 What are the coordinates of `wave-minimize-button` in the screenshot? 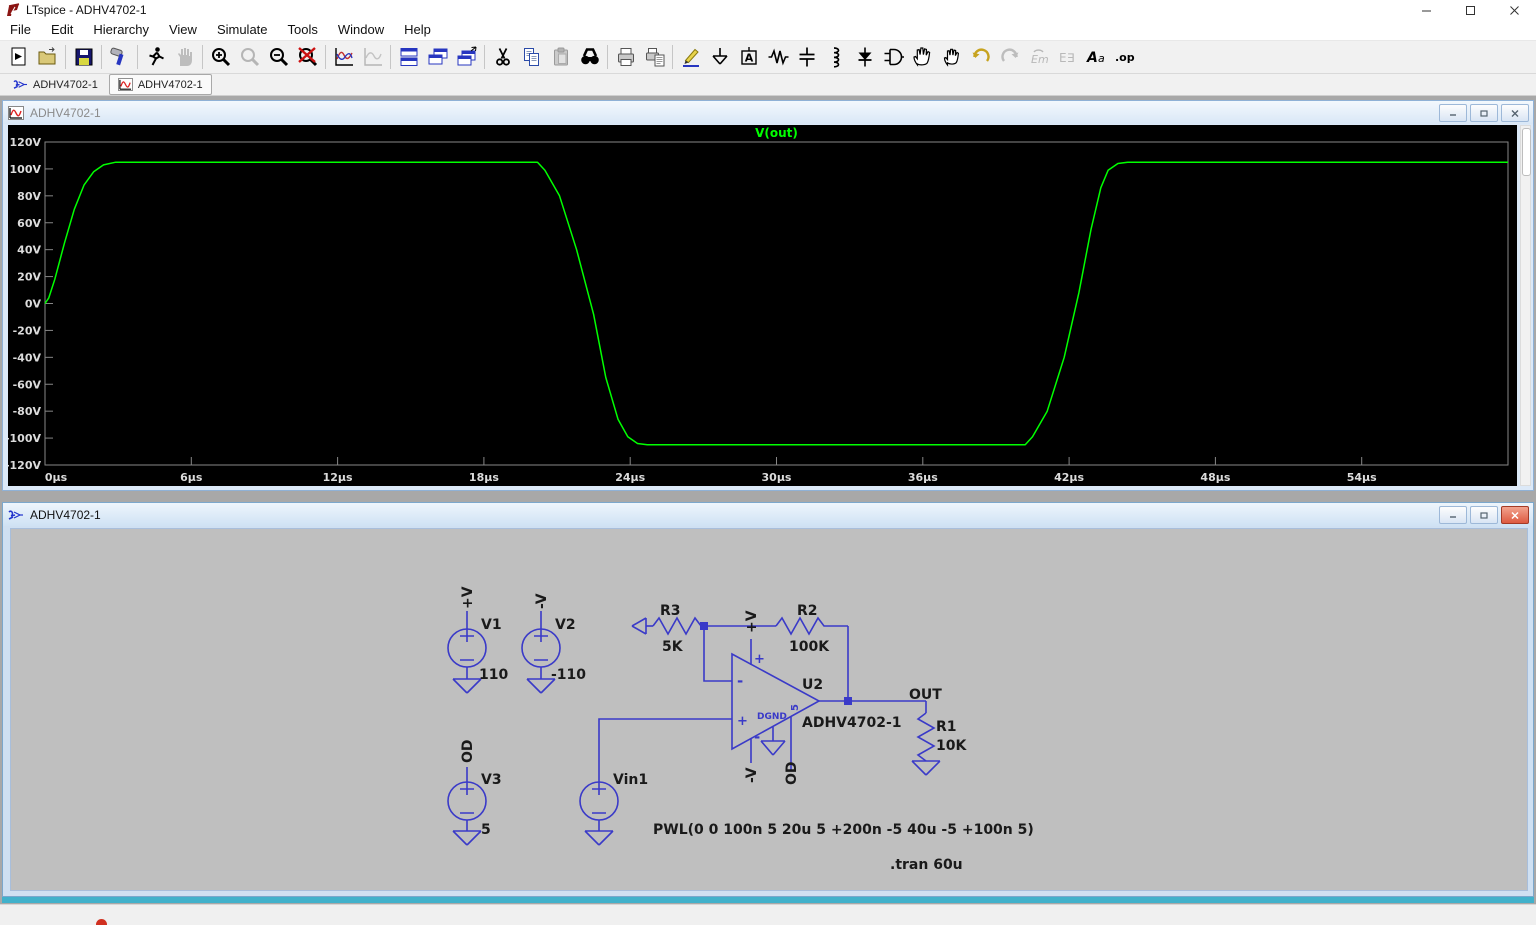 It's located at (1453, 113).